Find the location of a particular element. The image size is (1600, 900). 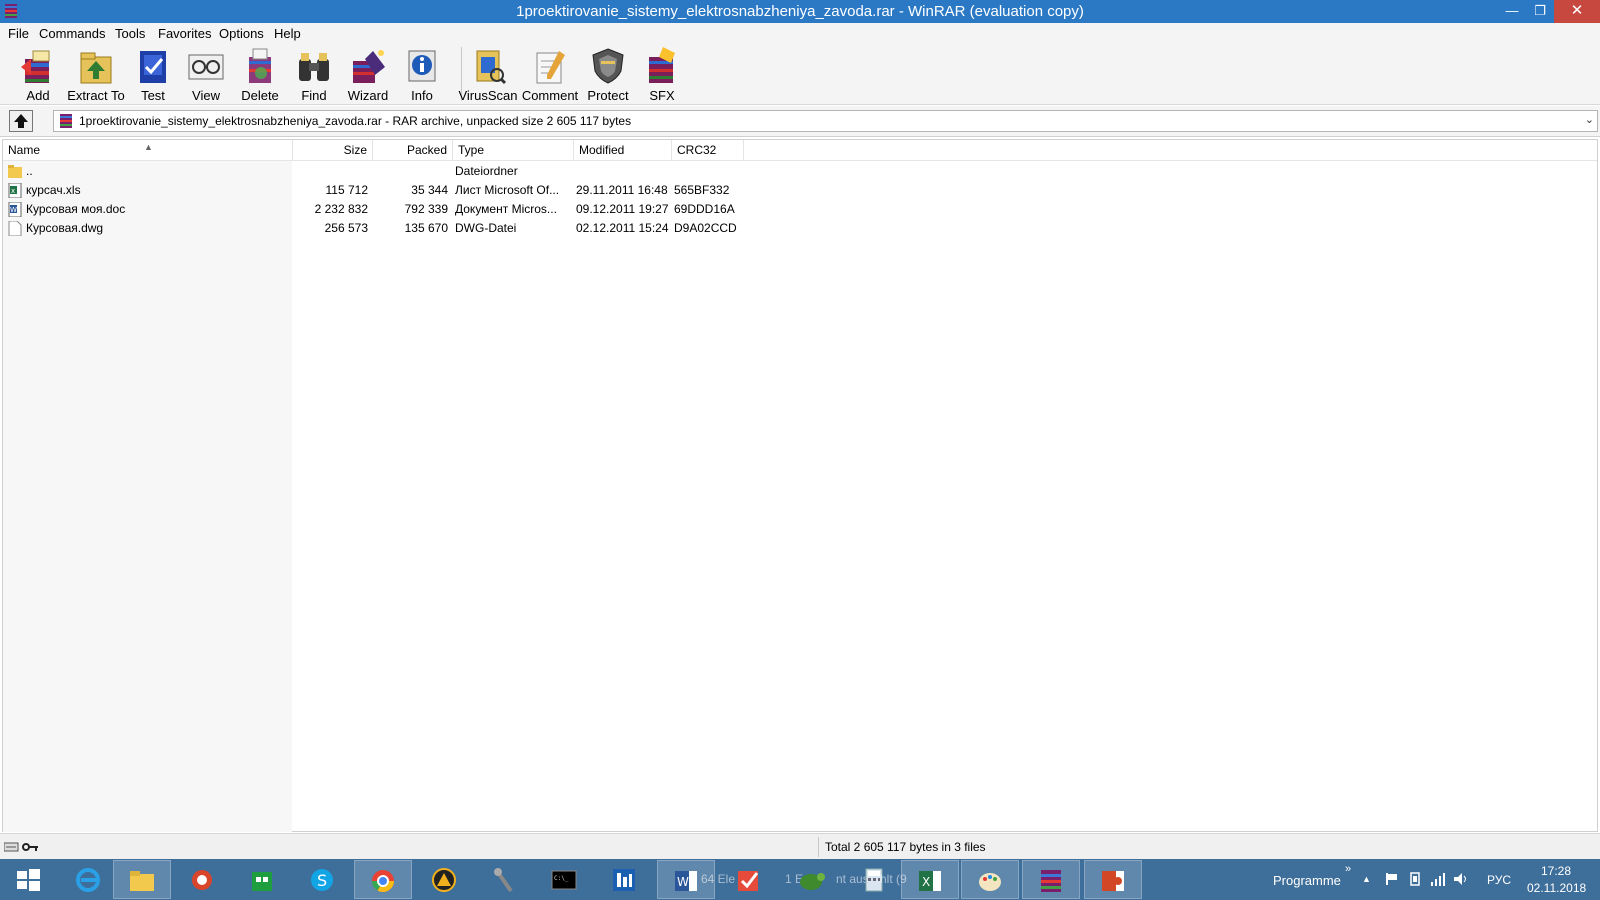

protect-label: Protect is located at coordinates (608, 95).